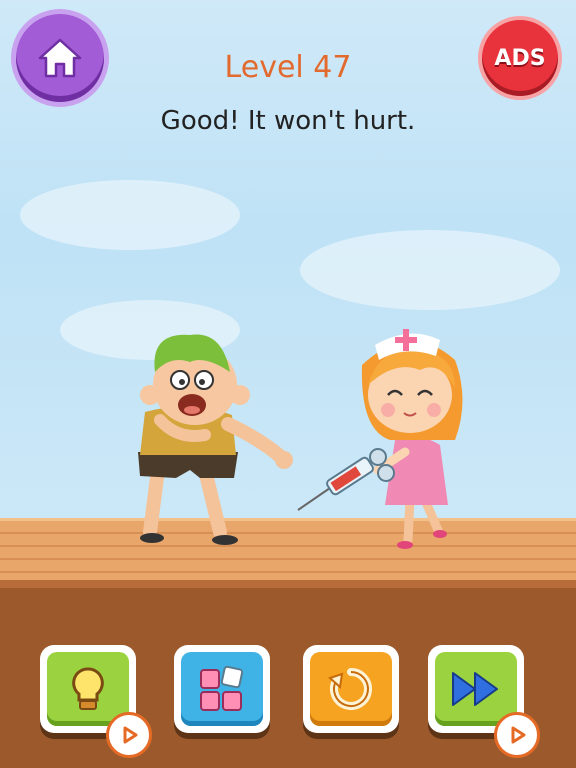 This screenshot has height=768, width=576. What do you see at coordinates (412, 439) in the screenshot?
I see `nurse-character` at bounding box center [412, 439].